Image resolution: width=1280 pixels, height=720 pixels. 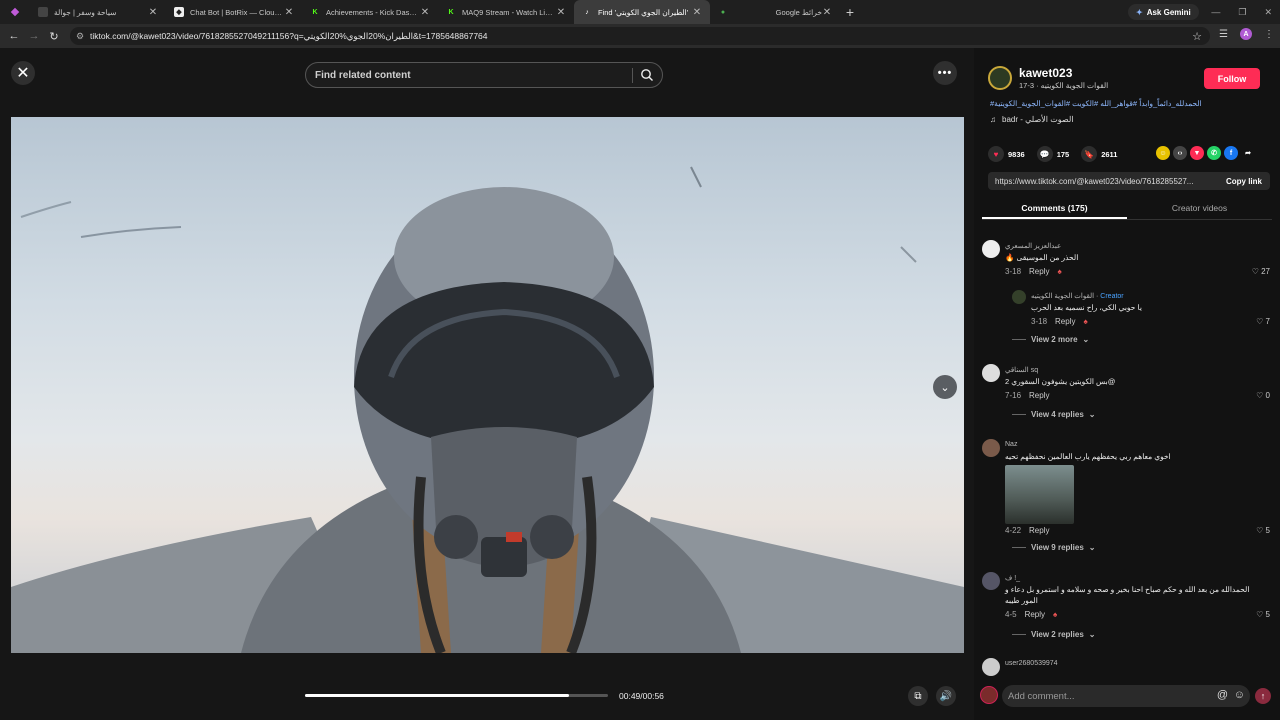 I want to click on copy-link-button: Copy link, so click(x=1244, y=181).